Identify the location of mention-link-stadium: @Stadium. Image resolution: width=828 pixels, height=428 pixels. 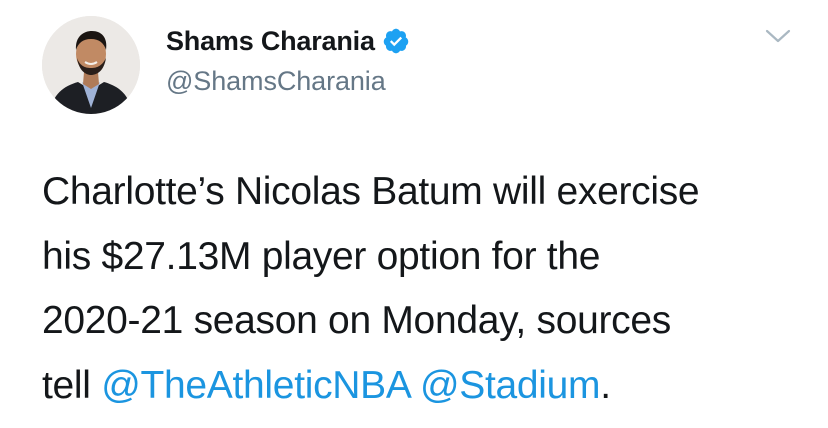
(510, 385).